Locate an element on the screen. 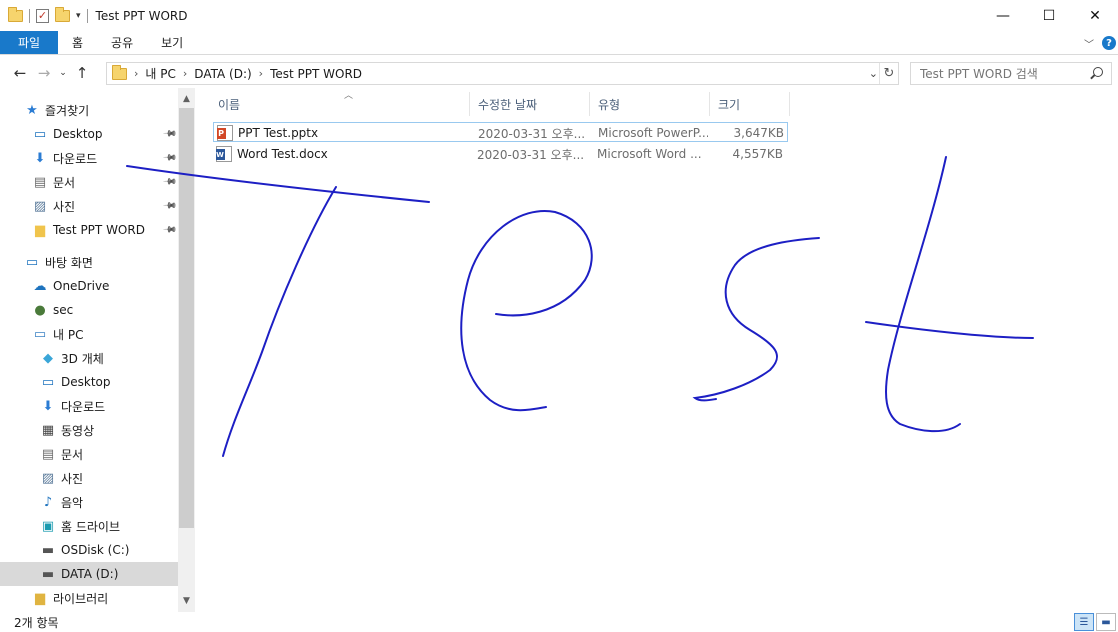 Image resolution: width=1118 pixels, height=632 pixels. address-bar: › 내 PC › DATA (D:) › Test PPT WORD ⌄ ↻ is located at coordinates (502, 73).